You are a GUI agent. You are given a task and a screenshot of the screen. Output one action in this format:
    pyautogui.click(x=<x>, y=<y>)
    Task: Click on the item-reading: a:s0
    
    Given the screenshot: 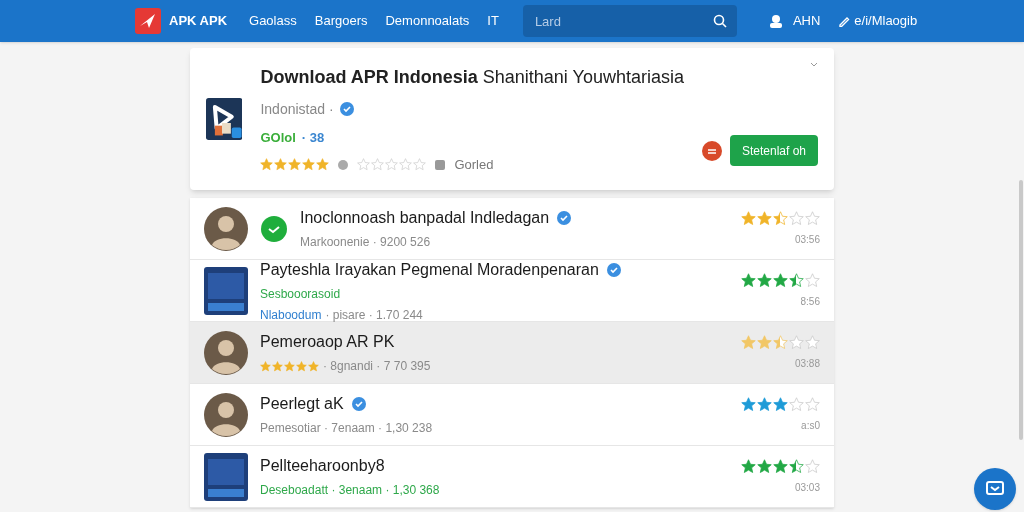 What is the action you would take?
    pyautogui.click(x=810, y=425)
    